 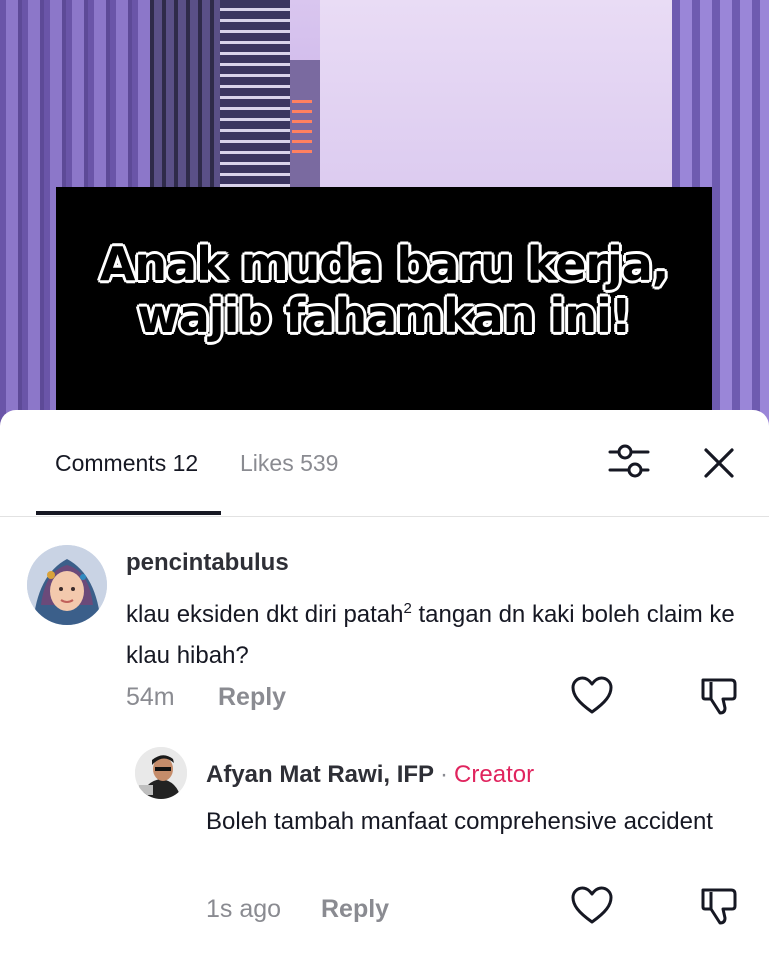 I want to click on caption-line-2: wajib fahamkan ini!, so click(x=384, y=316).